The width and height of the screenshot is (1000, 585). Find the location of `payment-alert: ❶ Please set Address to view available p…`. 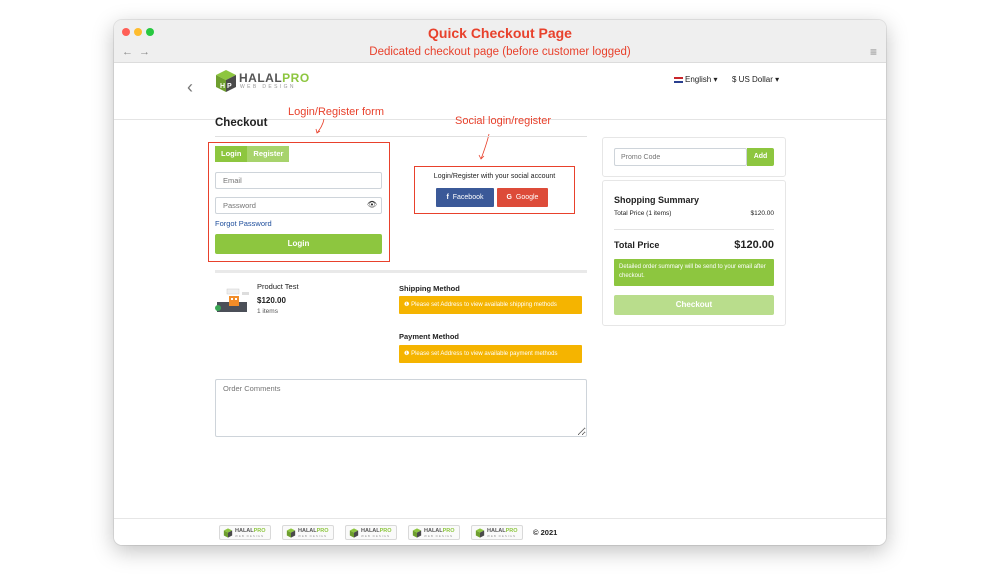

payment-alert: ❶ Please set Address to view available p… is located at coordinates (490, 354).